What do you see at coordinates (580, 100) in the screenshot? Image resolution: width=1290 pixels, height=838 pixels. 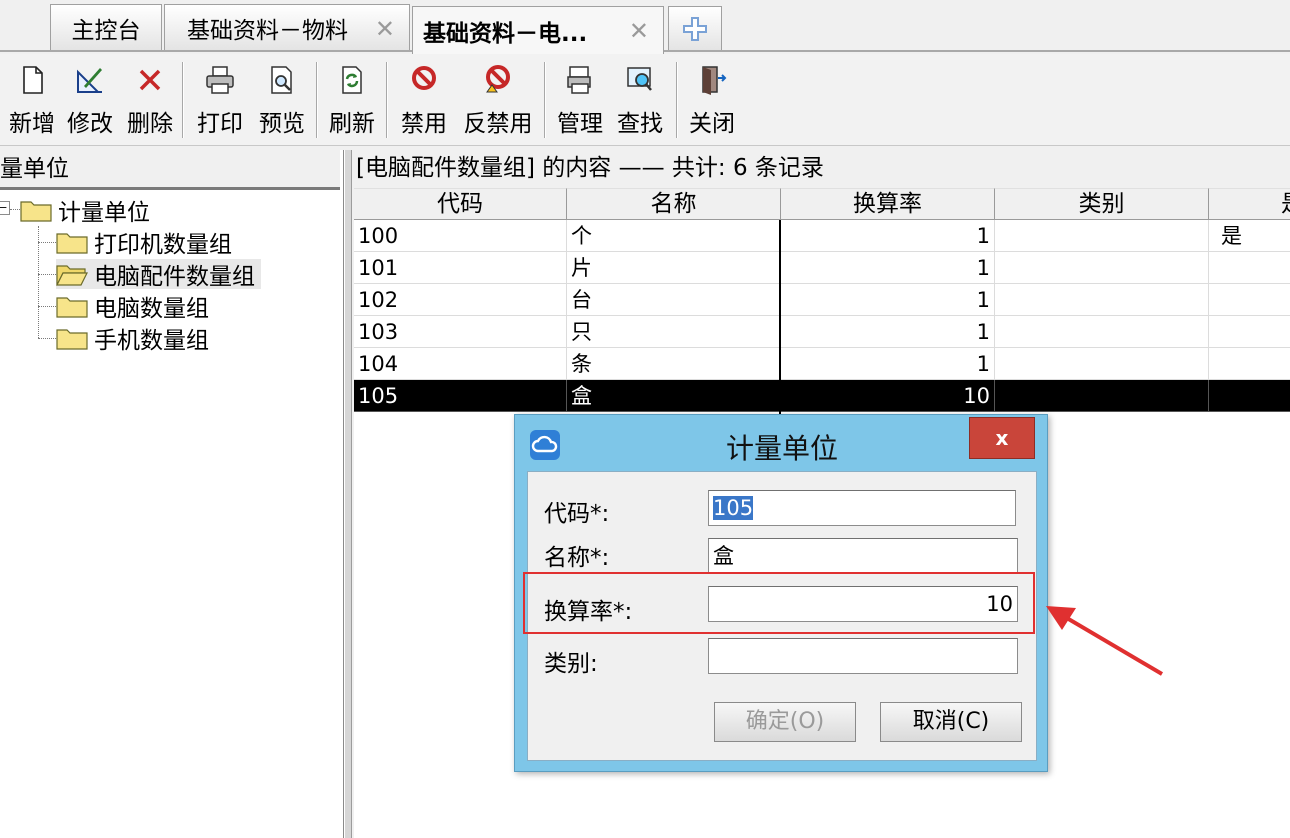 I see `manage-button: 管理` at bounding box center [580, 100].